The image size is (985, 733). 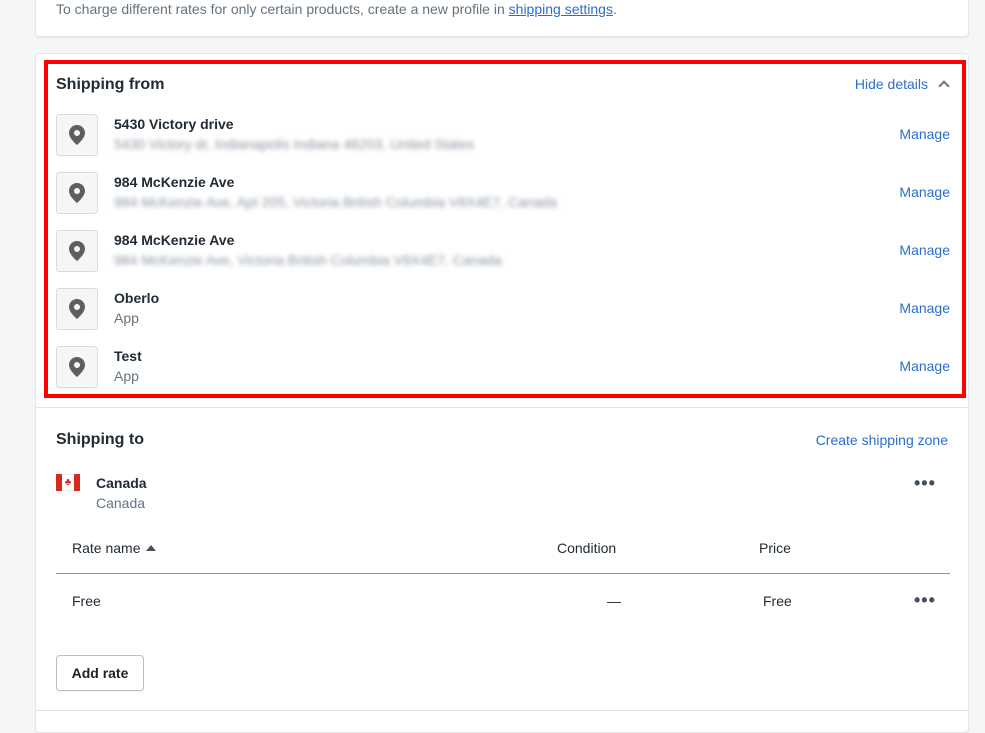 I want to click on chevron-up-icon, so click(x=944, y=86).